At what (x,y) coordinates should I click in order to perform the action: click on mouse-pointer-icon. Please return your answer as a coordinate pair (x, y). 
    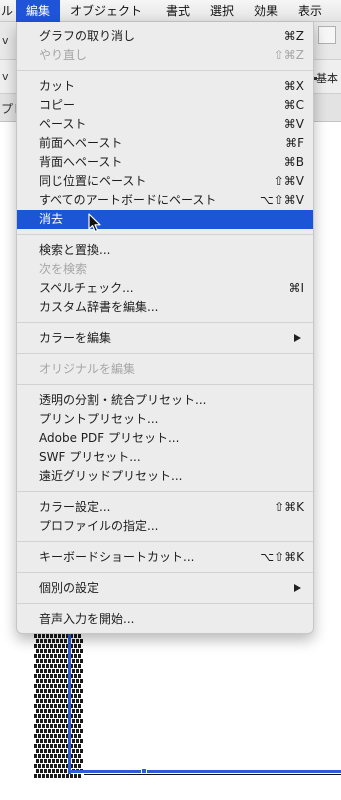
    Looking at the image, I should click on (94, 223).